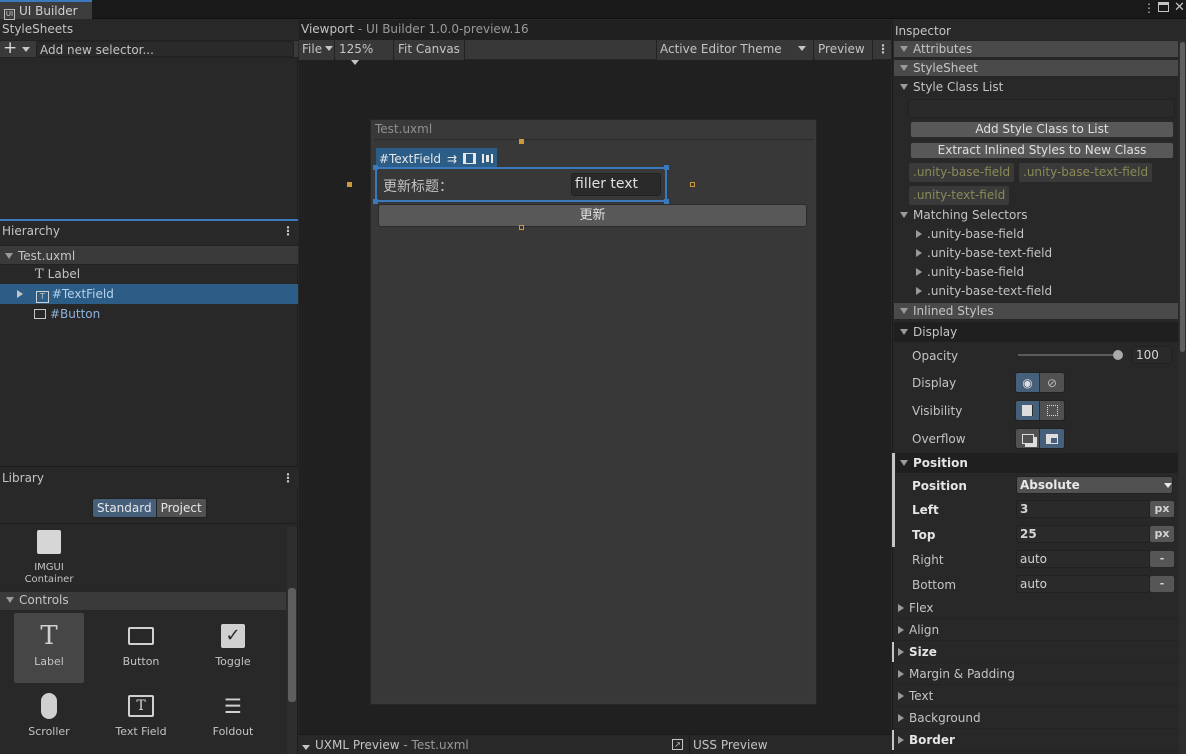  Describe the element at coordinates (10, 48) in the screenshot. I see `add-stylesheet-button: +` at that location.